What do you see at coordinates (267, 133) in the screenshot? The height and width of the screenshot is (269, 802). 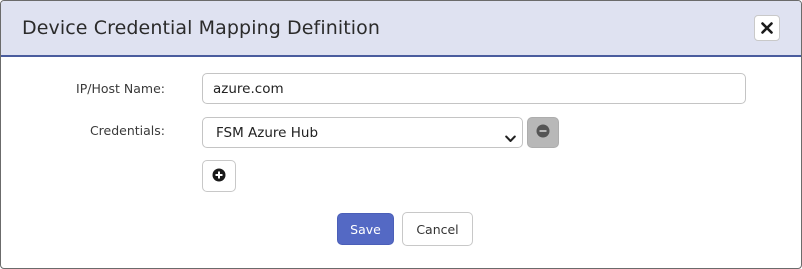 I see `credentials-selected-value: FSM Azure Hub` at bounding box center [267, 133].